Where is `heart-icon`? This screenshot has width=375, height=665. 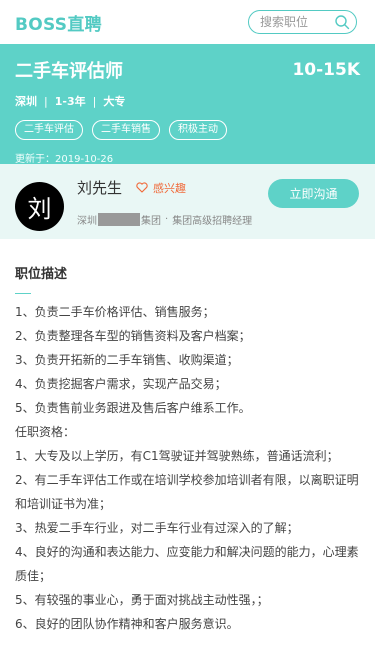
heart-icon is located at coordinates (142, 187).